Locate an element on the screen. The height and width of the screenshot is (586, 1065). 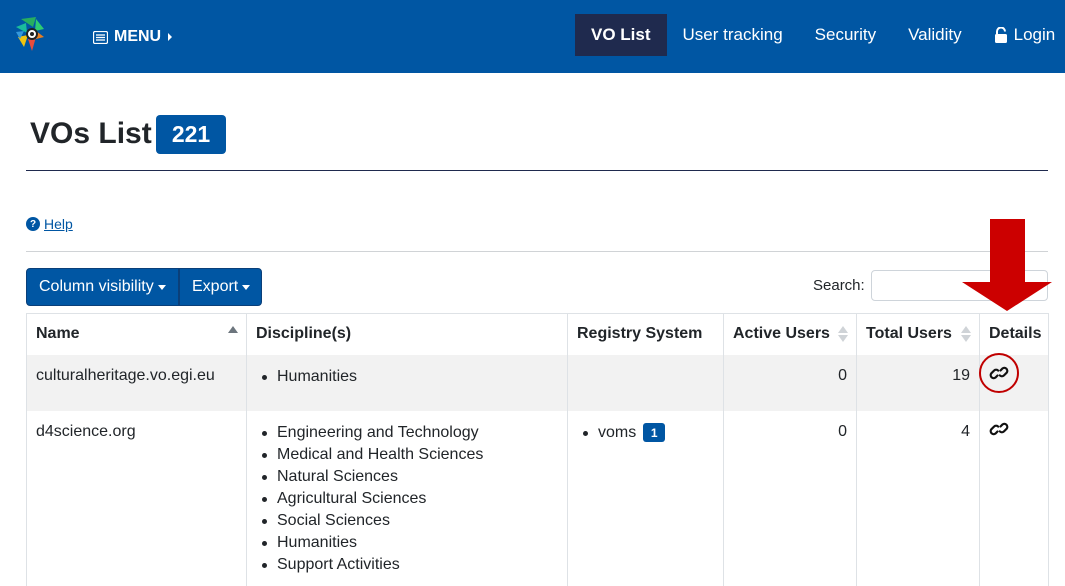
nav-item-login: Login is located at coordinates (1025, 35).